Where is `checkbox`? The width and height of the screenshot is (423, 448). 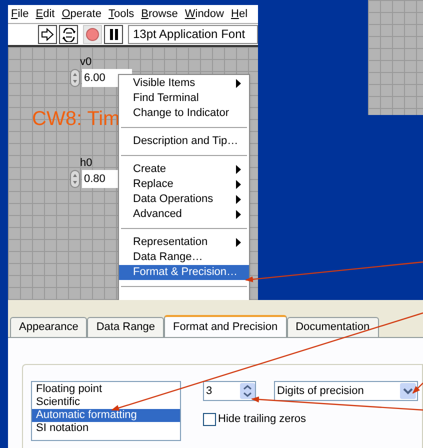 checkbox is located at coordinates (209, 419).